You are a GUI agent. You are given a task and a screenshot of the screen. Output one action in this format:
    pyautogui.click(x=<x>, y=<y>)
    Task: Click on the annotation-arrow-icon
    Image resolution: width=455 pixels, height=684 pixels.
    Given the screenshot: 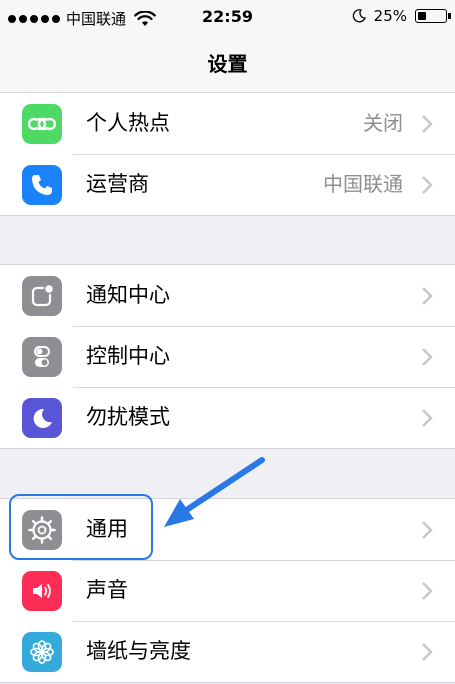 What is the action you would take?
    pyautogui.click(x=214, y=492)
    